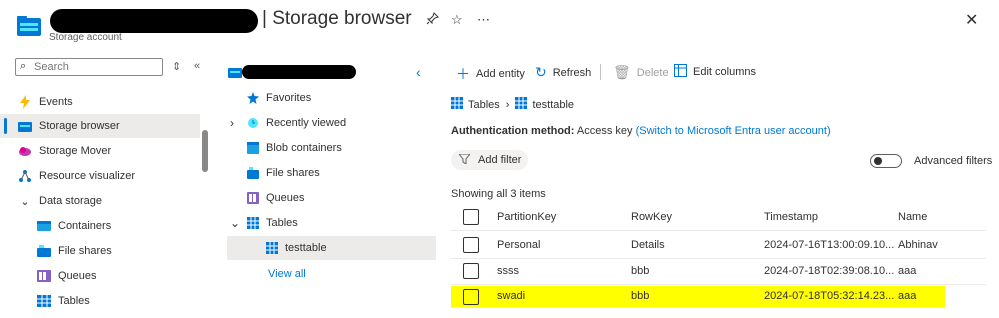 The height and width of the screenshot is (318, 999). I want to click on plus-icon: ＋, so click(463, 74).